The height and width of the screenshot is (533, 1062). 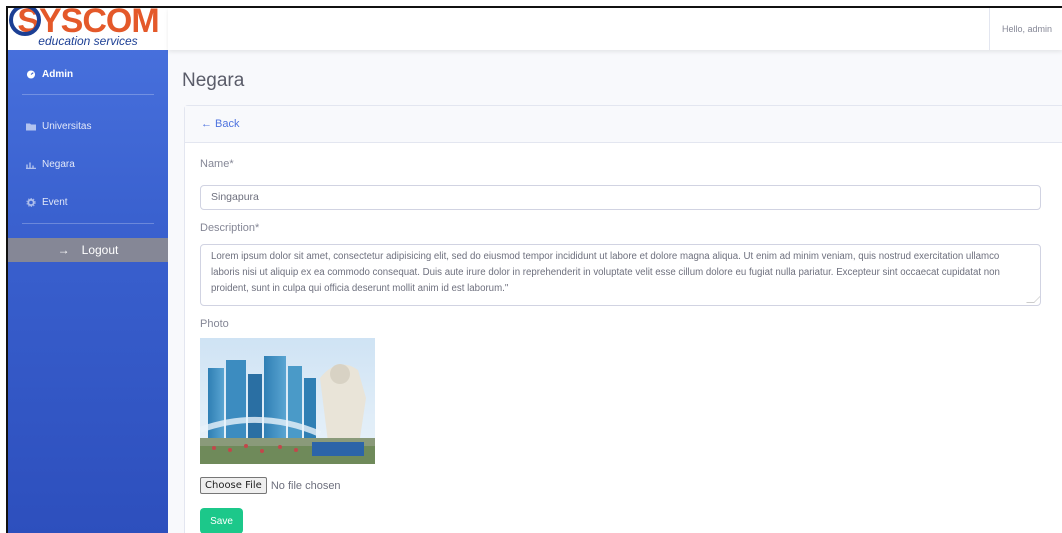 What do you see at coordinates (615, 29) in the screenshot?
I see `topbar: Hello, admin` at bounding box center [615, 29].